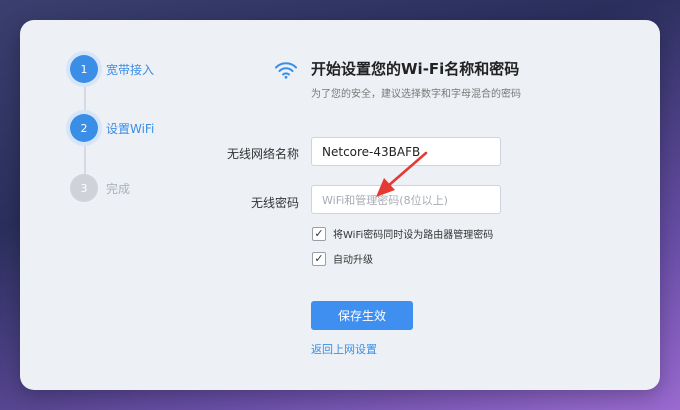 This screenshot has height=410, width=680. I want to click on save-button: 保存生效, so click(362, 315).